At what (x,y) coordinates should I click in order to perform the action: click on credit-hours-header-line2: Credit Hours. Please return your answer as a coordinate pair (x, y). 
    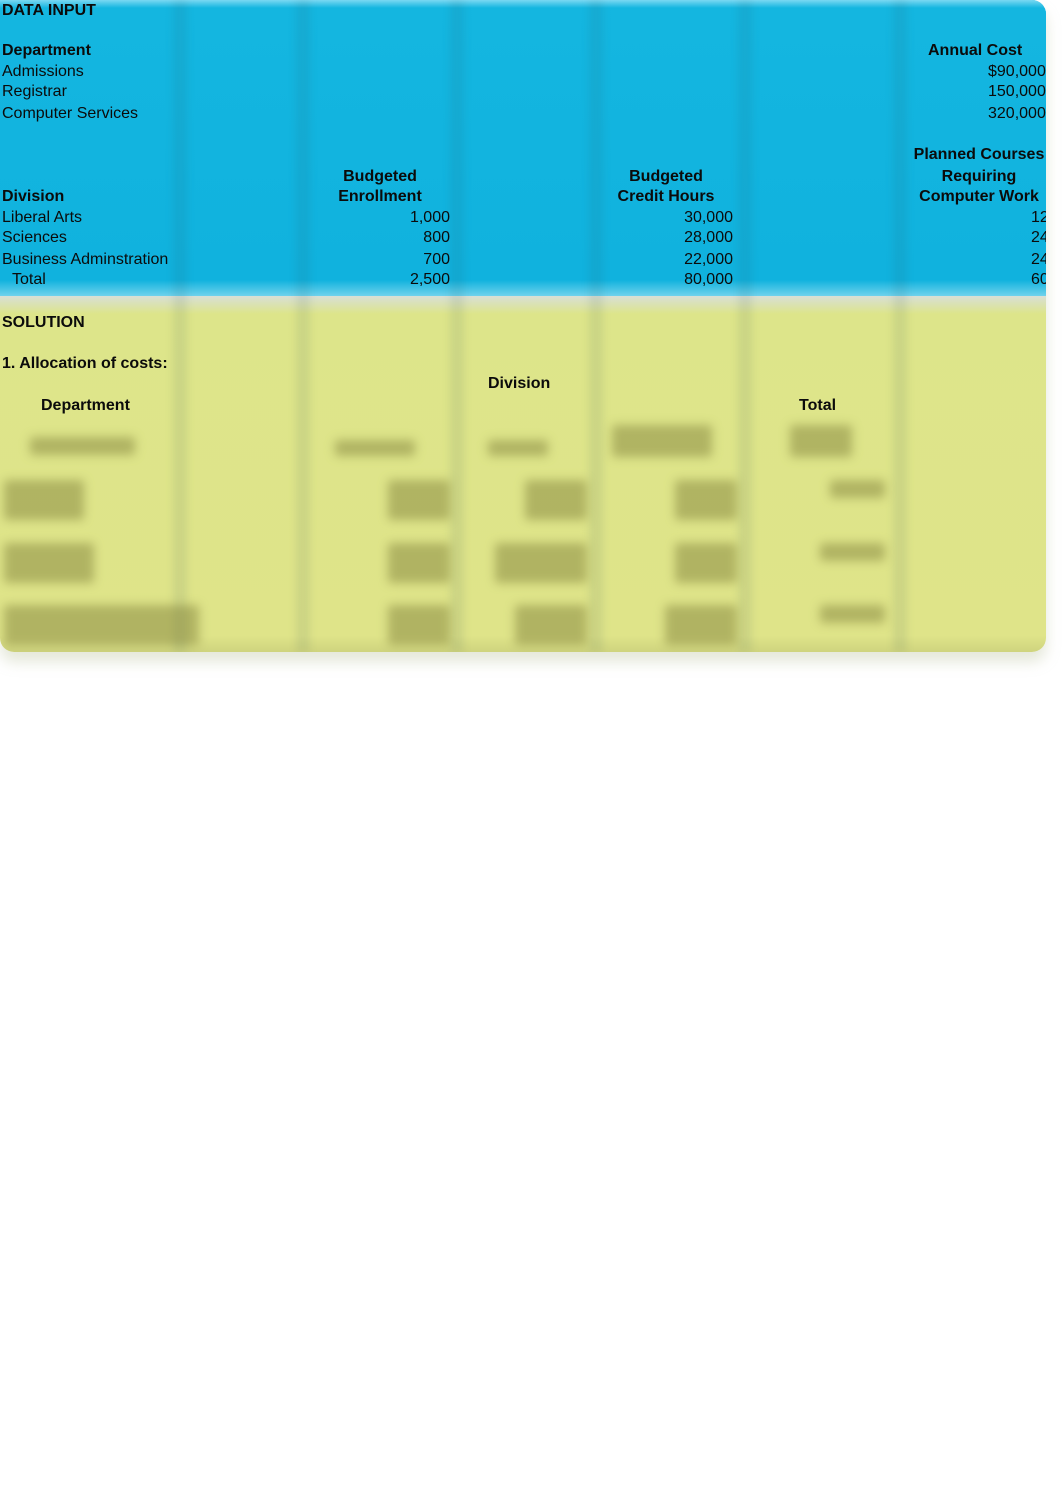
    Looking at the image, I should click on (666, 196).